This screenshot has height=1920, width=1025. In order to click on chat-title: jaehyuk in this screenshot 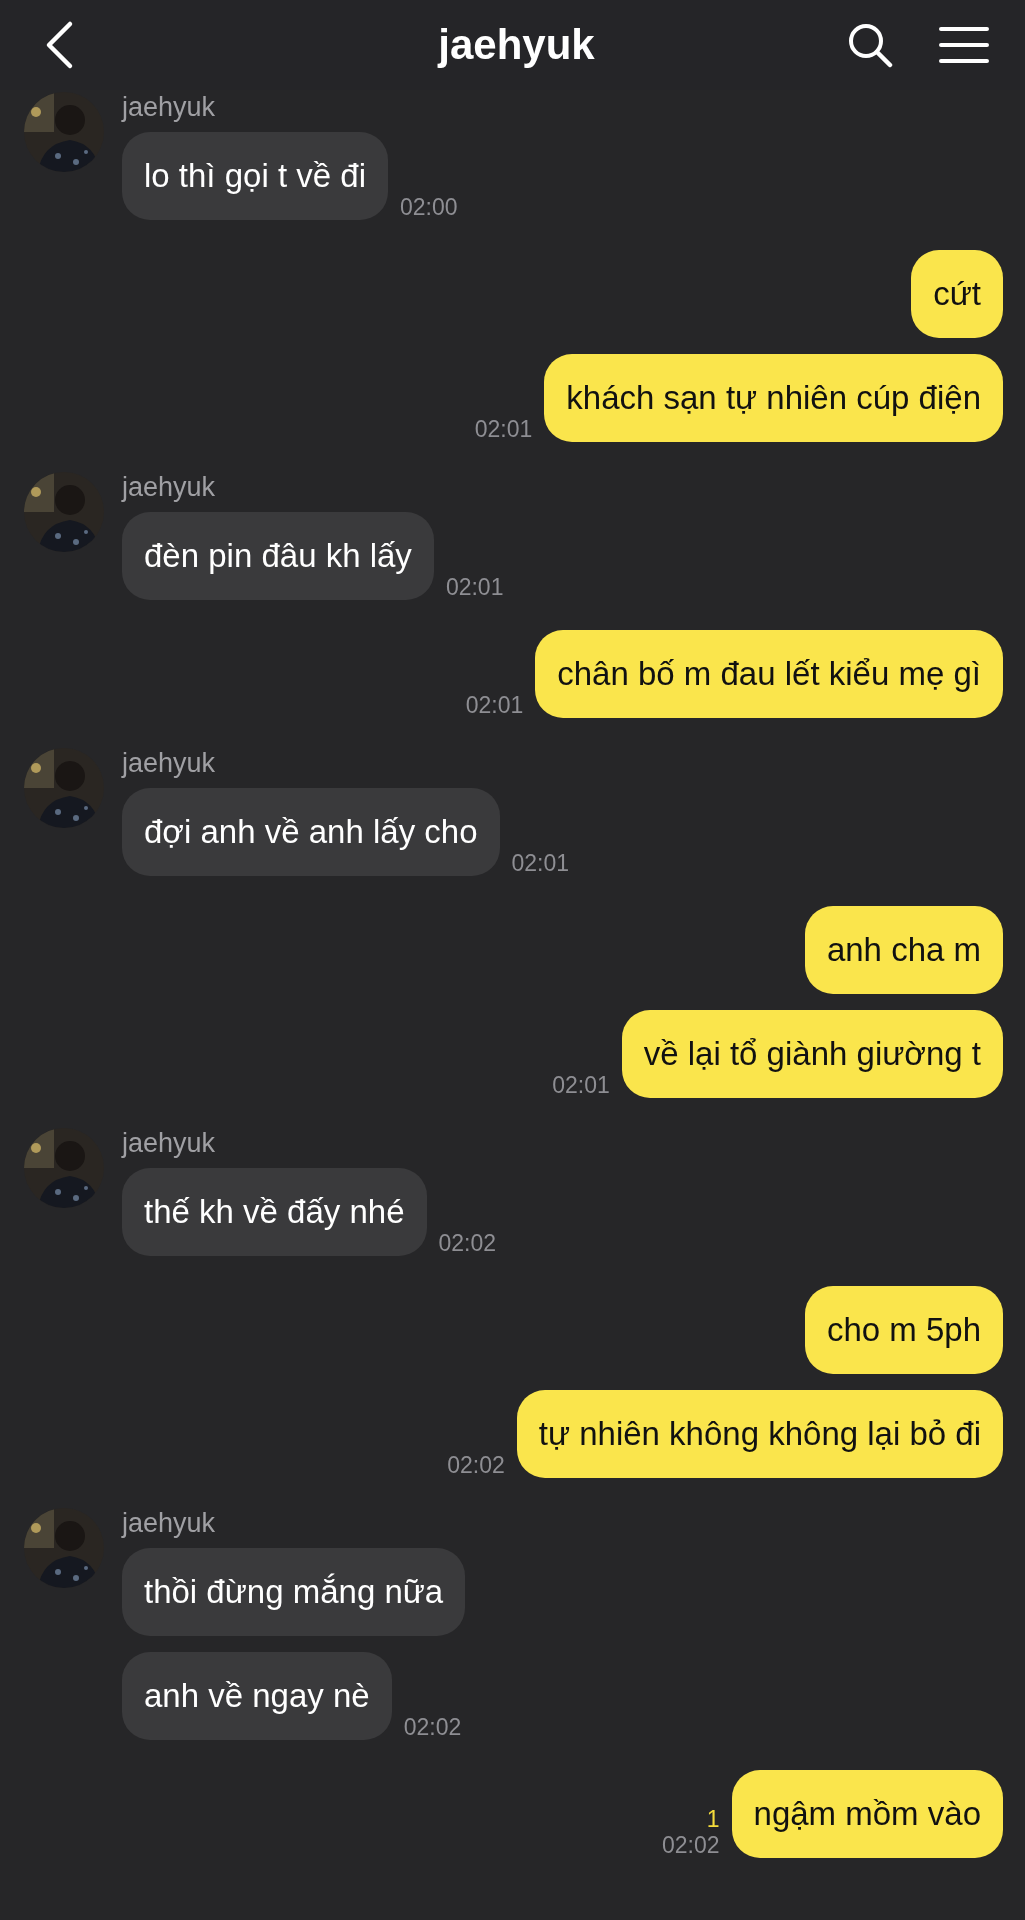, I will do `click(516, 45)`.